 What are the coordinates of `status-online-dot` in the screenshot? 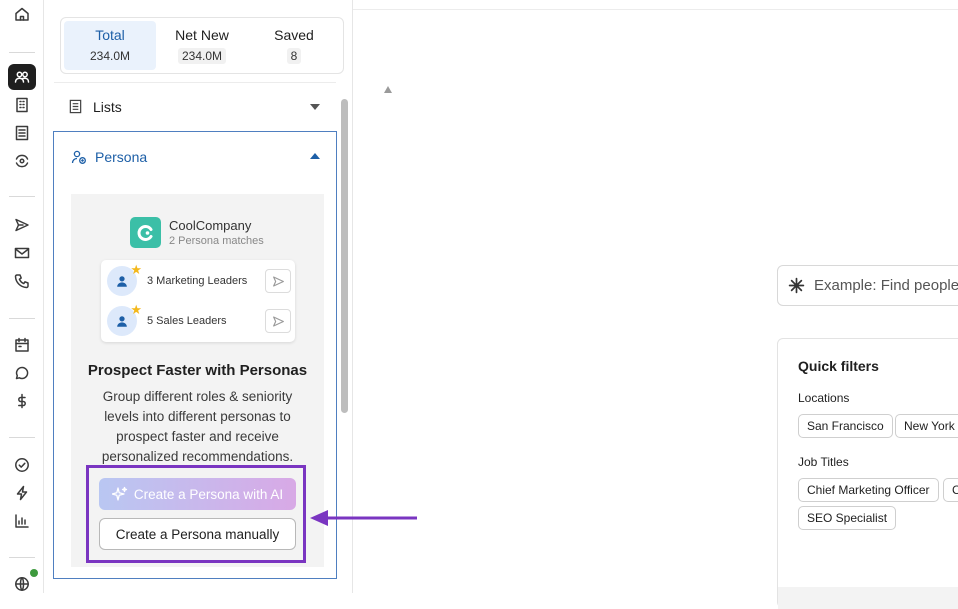 It's located at (34, 573).